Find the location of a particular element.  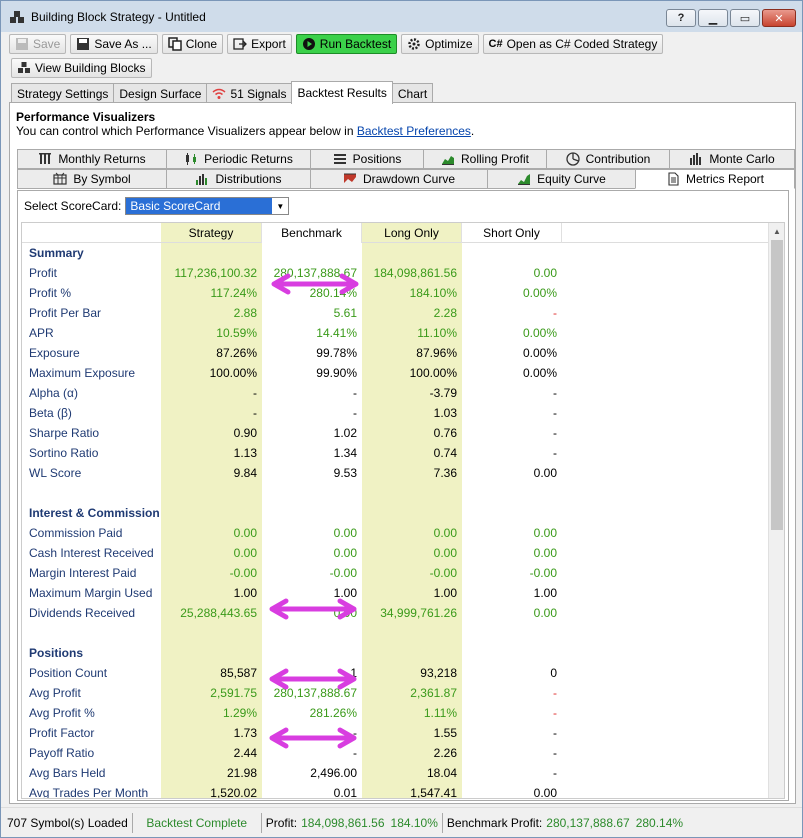

tab-label: Backtest Results is located at coordinates (342, 93).